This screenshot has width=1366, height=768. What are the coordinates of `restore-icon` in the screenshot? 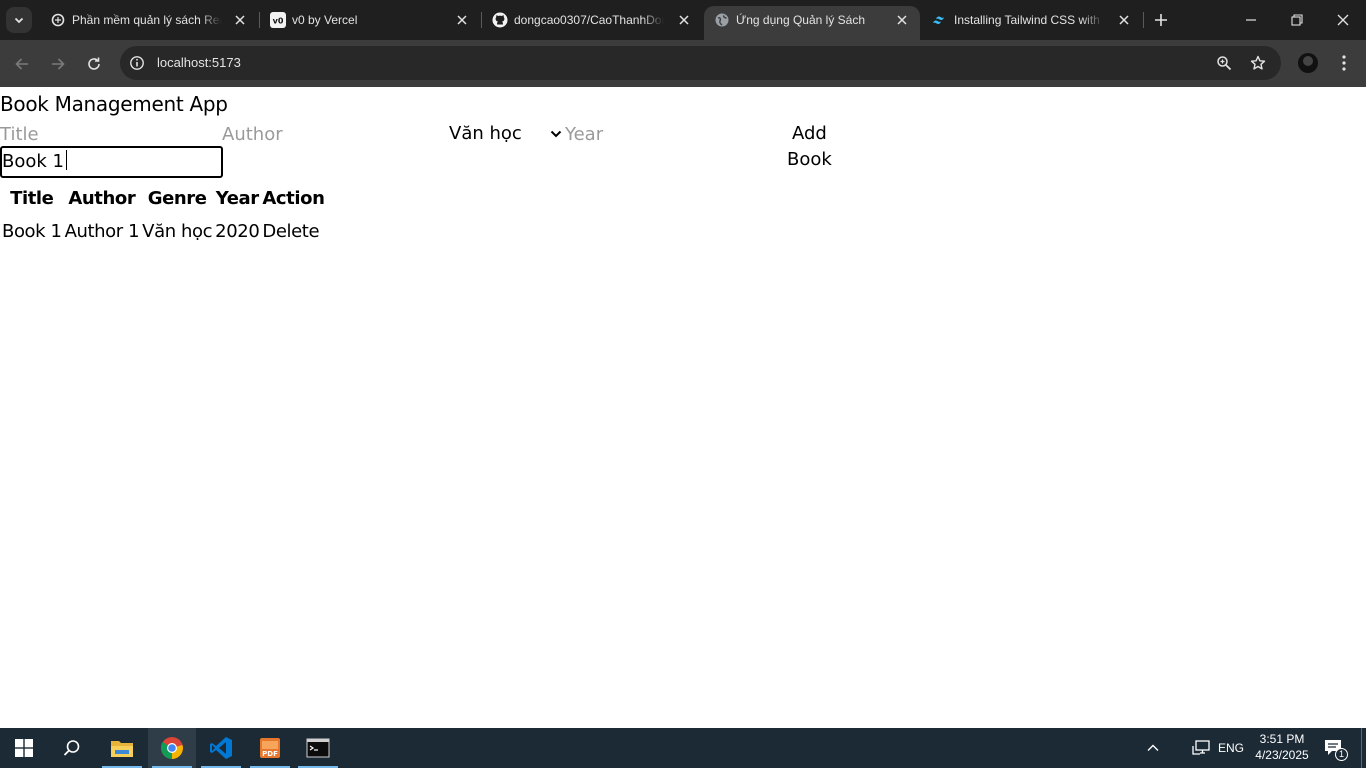 It's located at (1297, 20).